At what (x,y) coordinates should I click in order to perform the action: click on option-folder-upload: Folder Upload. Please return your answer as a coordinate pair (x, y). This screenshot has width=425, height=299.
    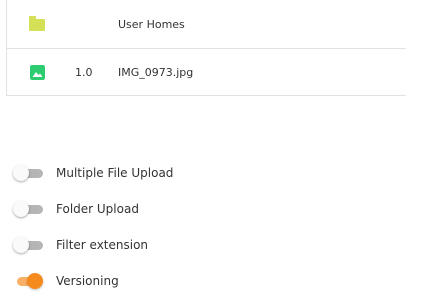
    Looking at the image, I should click on (93, 209).